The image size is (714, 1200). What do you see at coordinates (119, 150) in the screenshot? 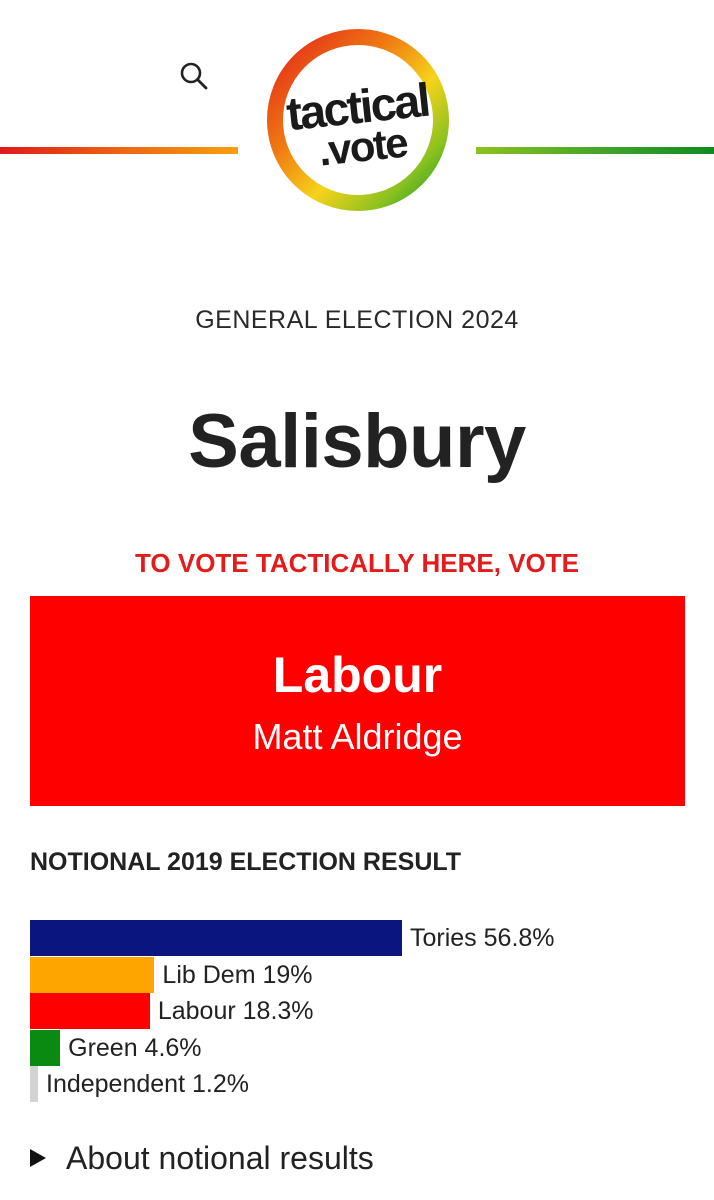
I see `header-line-left` at bounding box center [119, 150].